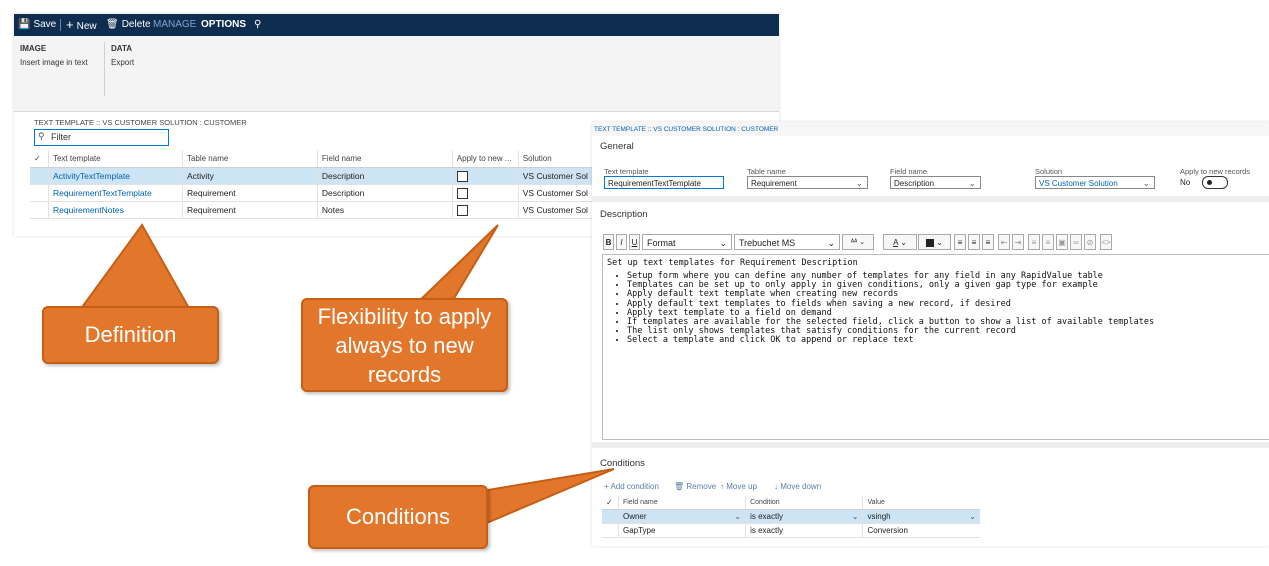 The image size is (1269, 566). I want to click on definition-callout-pointer, so click(135, 267).